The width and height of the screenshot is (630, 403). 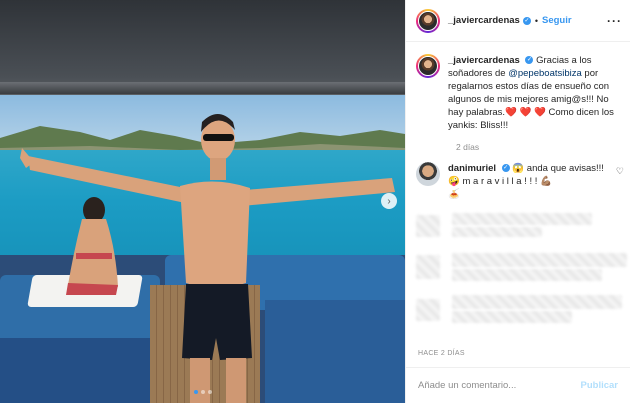 What do you see at coordinates (441, 353) in the screenshot?
I see `post-date: HACE 2 DÍAS` at bounding box center [441, 353].